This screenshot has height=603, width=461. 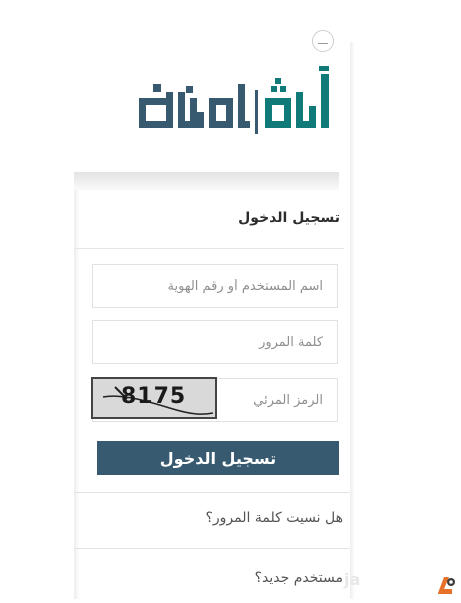 What do you see at coordinates (235, 104) in the screenshot?
I see `absher-tawdheef-logo` at bounding box center [235, 104].